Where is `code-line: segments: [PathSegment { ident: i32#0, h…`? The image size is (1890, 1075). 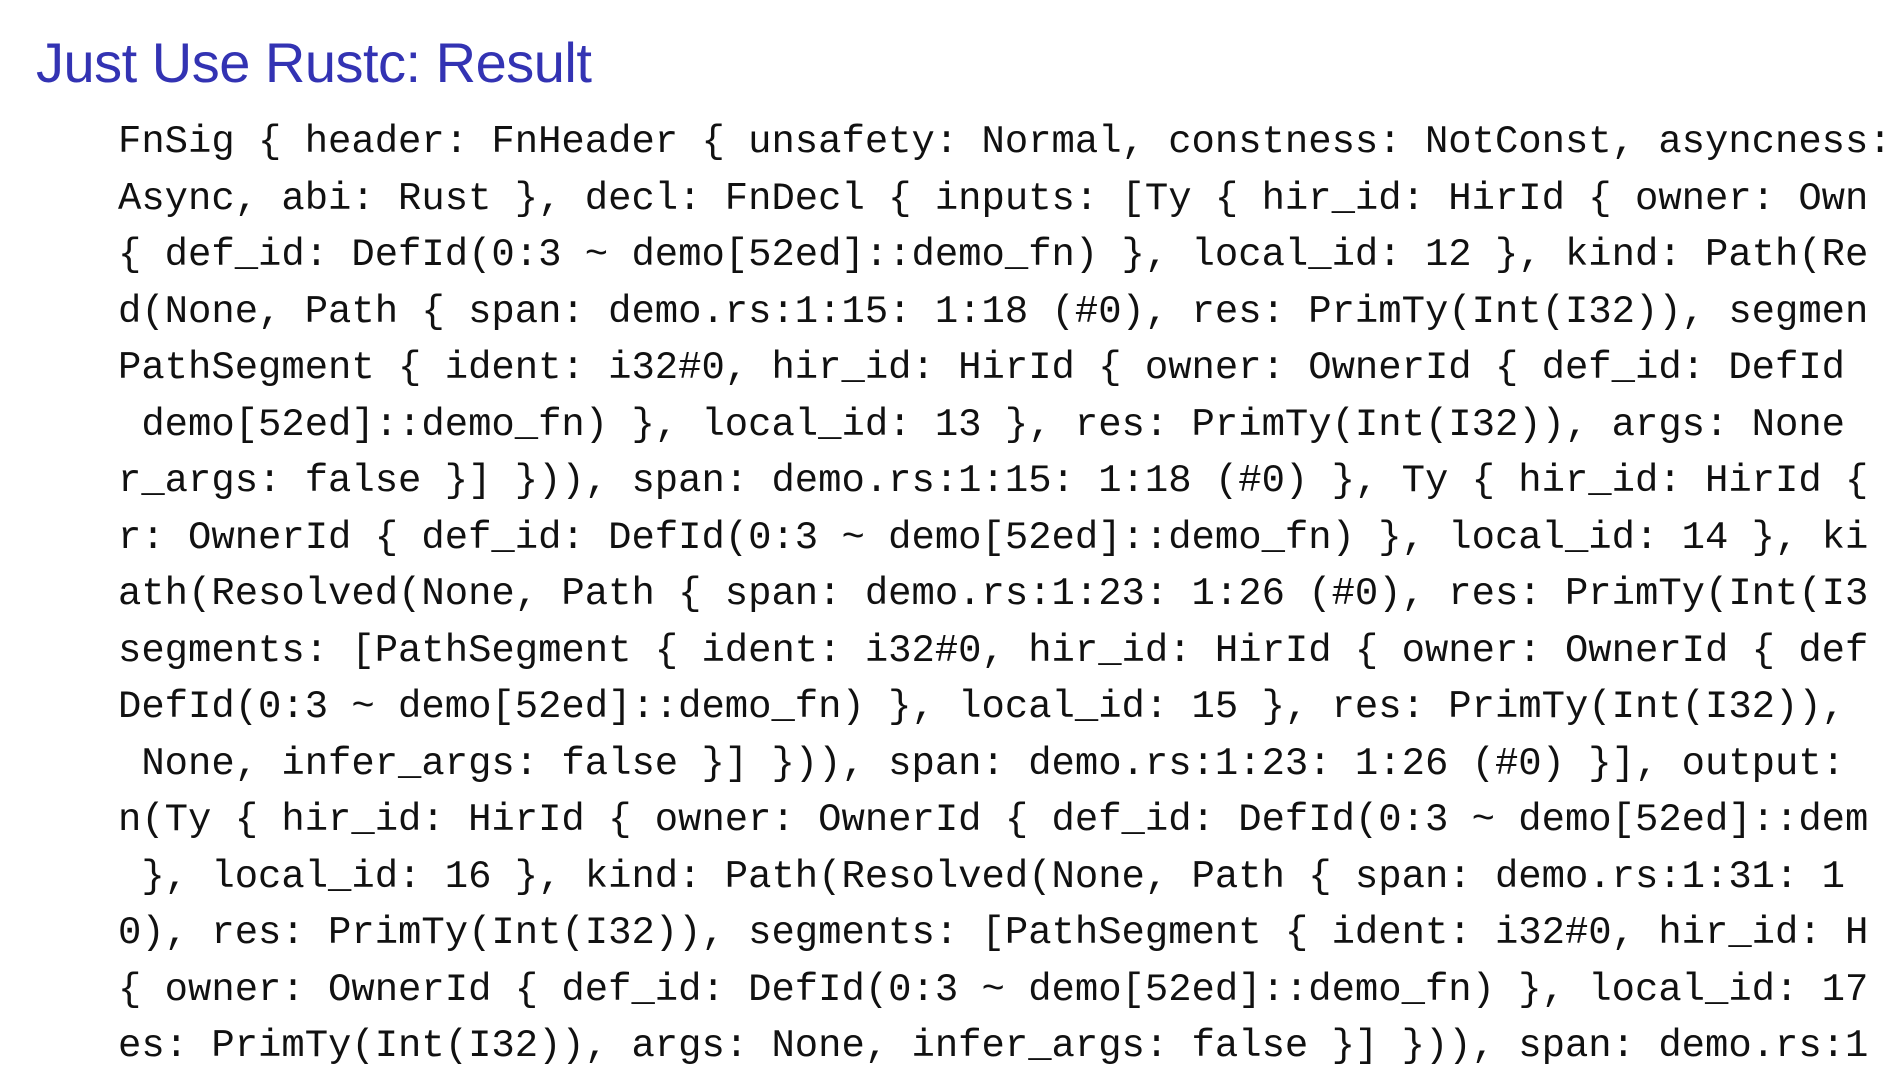
code-line: segments: [PathSegment { ident: i32#0, h… is located at coordinates (993, 650).